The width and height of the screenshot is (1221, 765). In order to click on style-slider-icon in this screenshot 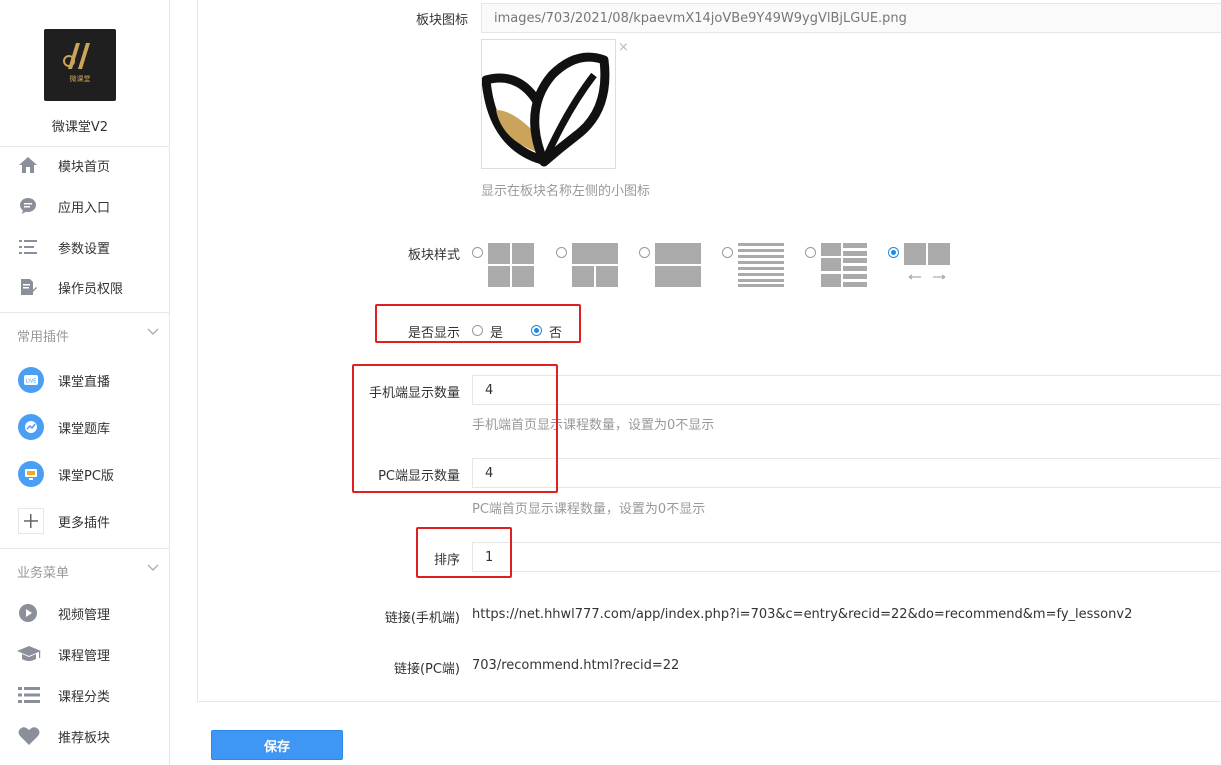, I will do `click(927, 261)`.